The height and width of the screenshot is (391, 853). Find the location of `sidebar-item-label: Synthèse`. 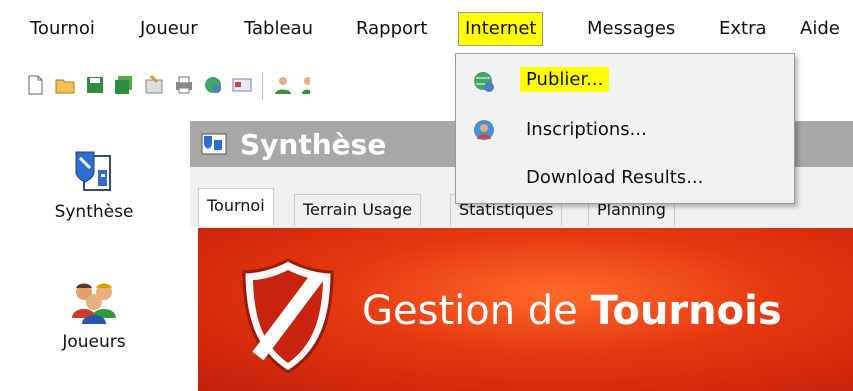

sidebar-item-label: Synthèse is located at coordinates (94, 212).